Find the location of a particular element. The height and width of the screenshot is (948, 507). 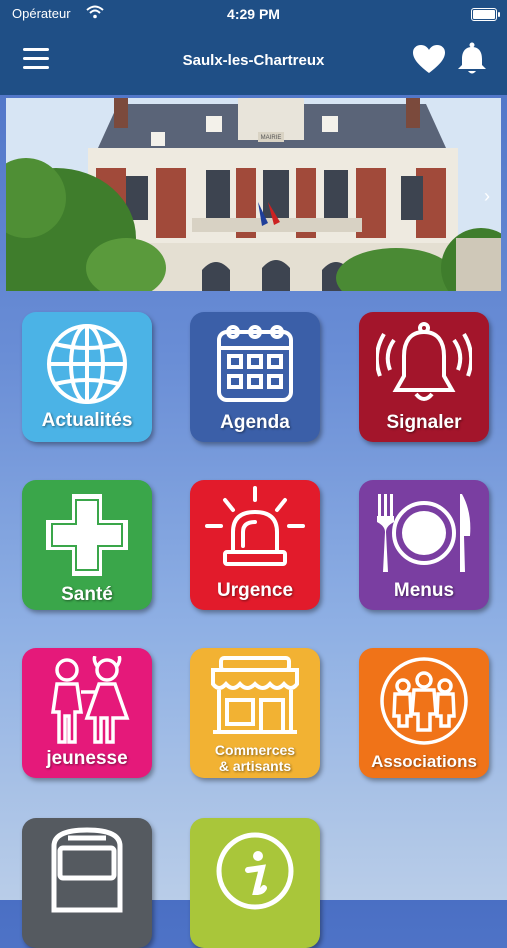

tile-menus: Menus is located at coordinates (424, 545).